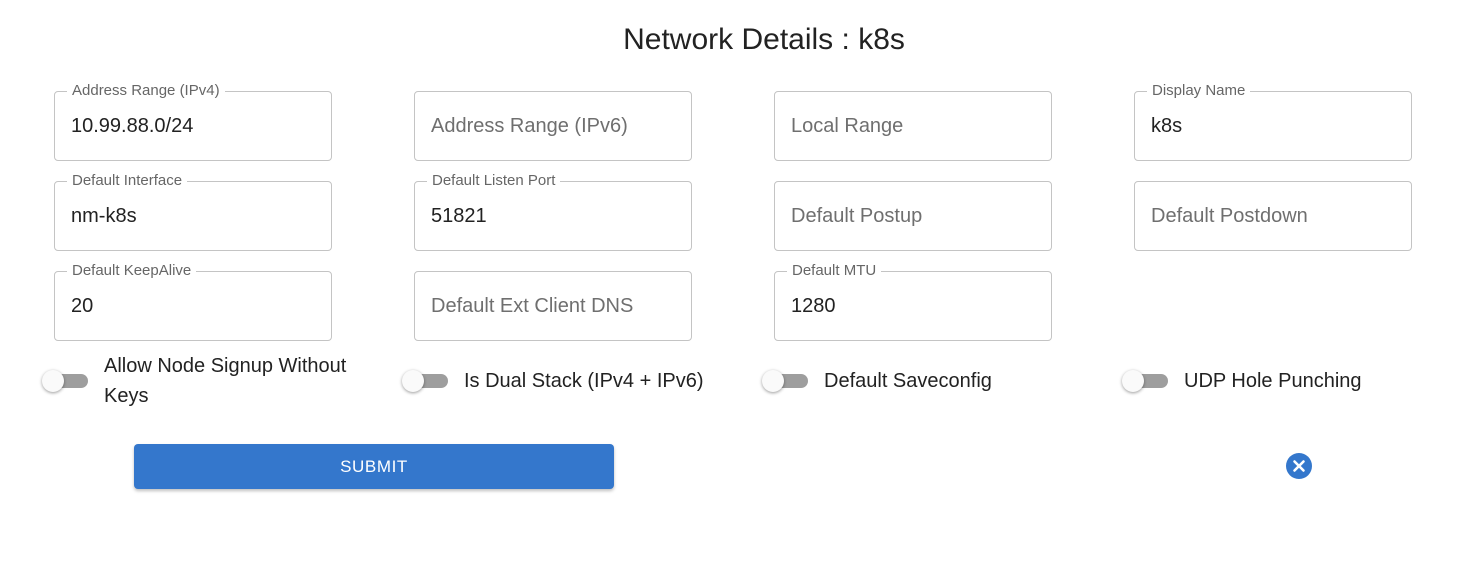 The height and width of the screenshot is (570, 1461). What do you see at coordinates (1147, 381) in the screenshot?
I see `udp-hole-punching-toggle` at bounding box center [1147, 381].